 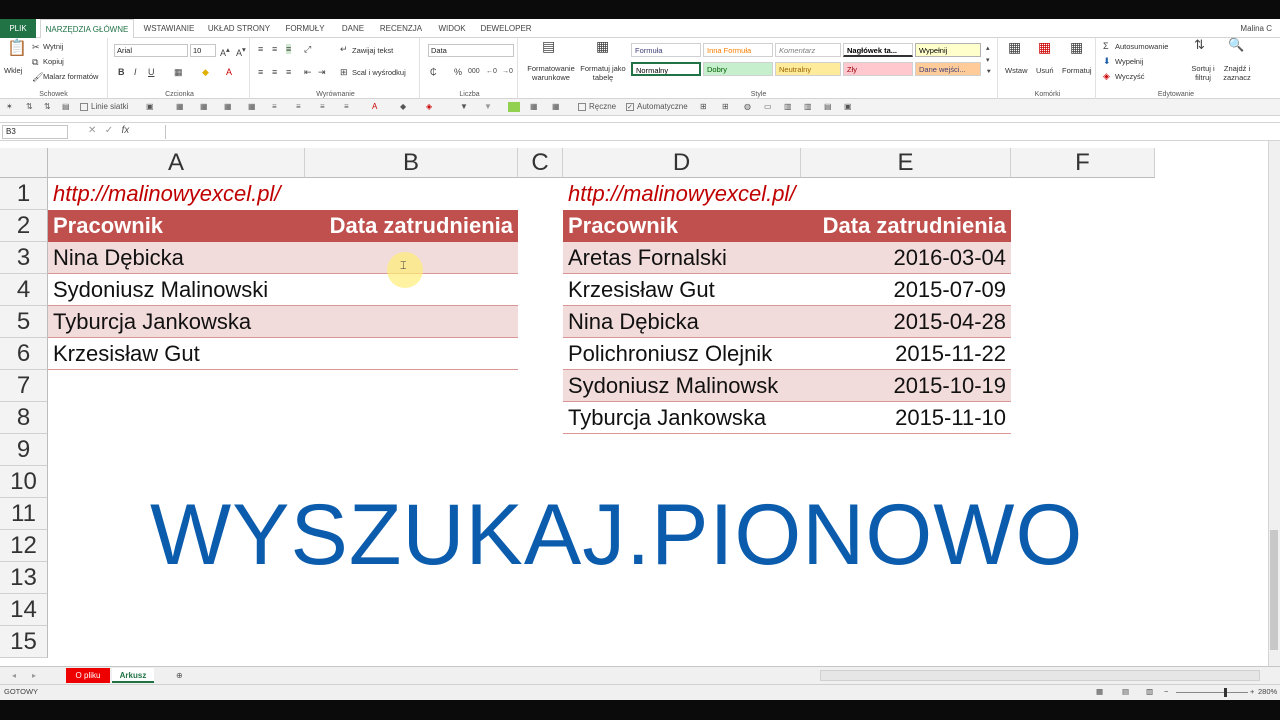 I want to click on right-date-cell: 2015-04-28, so click(x=906, y=322).